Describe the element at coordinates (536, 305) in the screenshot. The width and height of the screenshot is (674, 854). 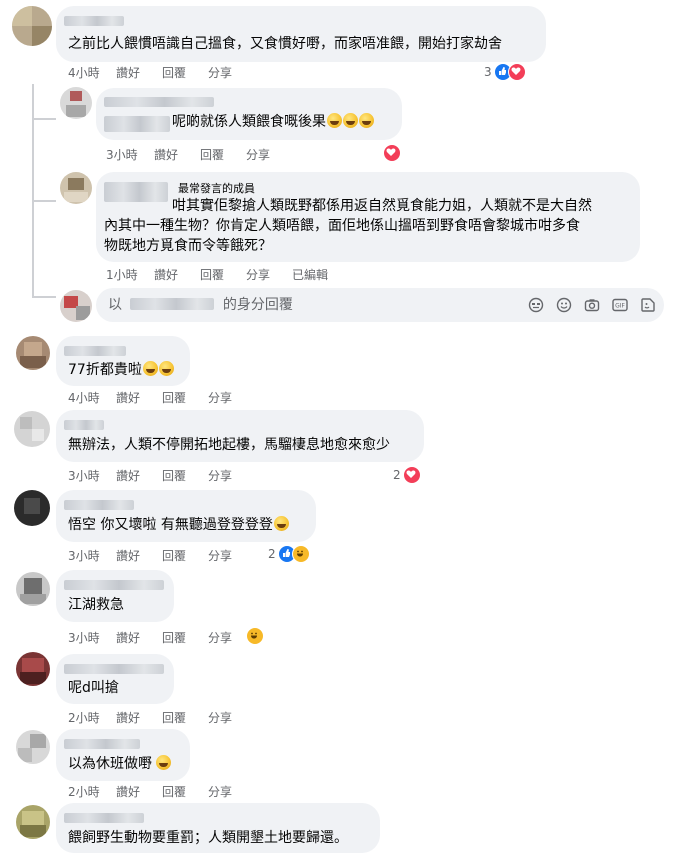
I see `sticker-icon` at that location.